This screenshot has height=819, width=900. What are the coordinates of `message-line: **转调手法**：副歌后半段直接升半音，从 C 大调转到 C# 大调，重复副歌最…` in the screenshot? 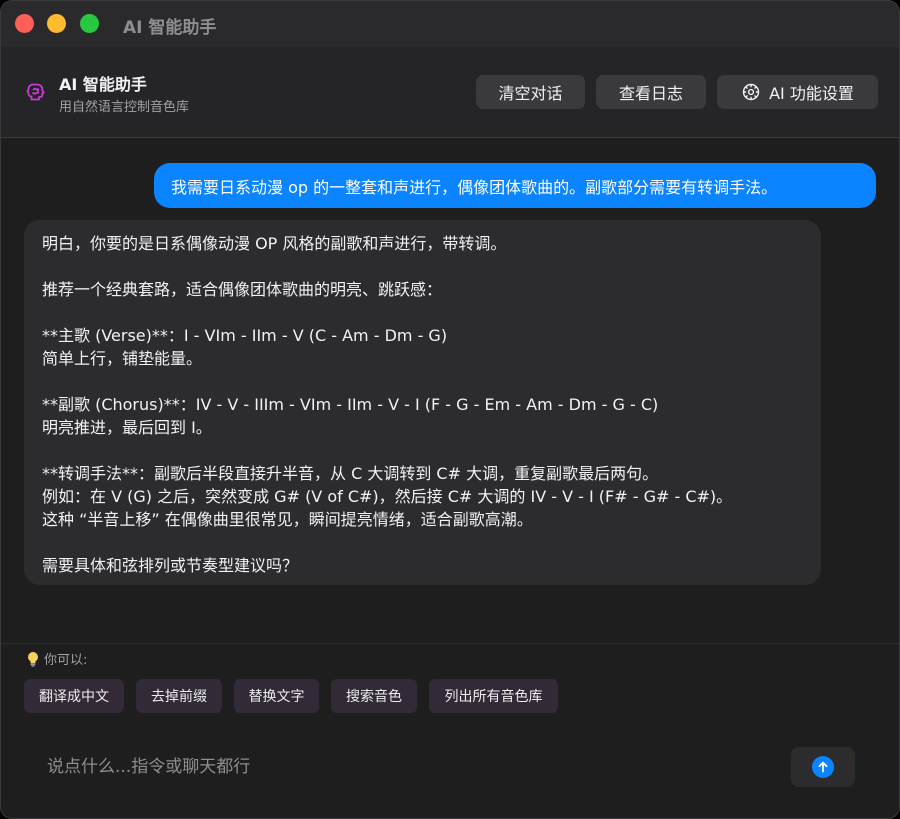 It's located at (350, 473).